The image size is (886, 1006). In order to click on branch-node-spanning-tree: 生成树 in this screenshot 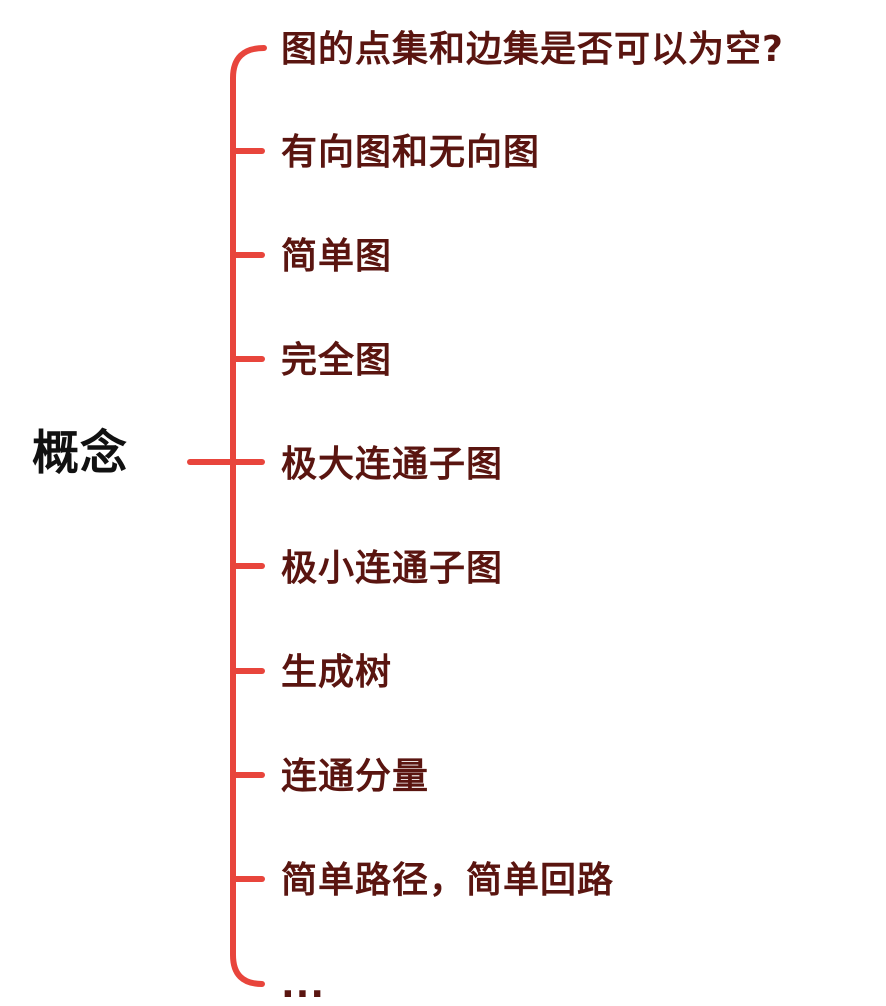, I will do `click(337, 672)`.